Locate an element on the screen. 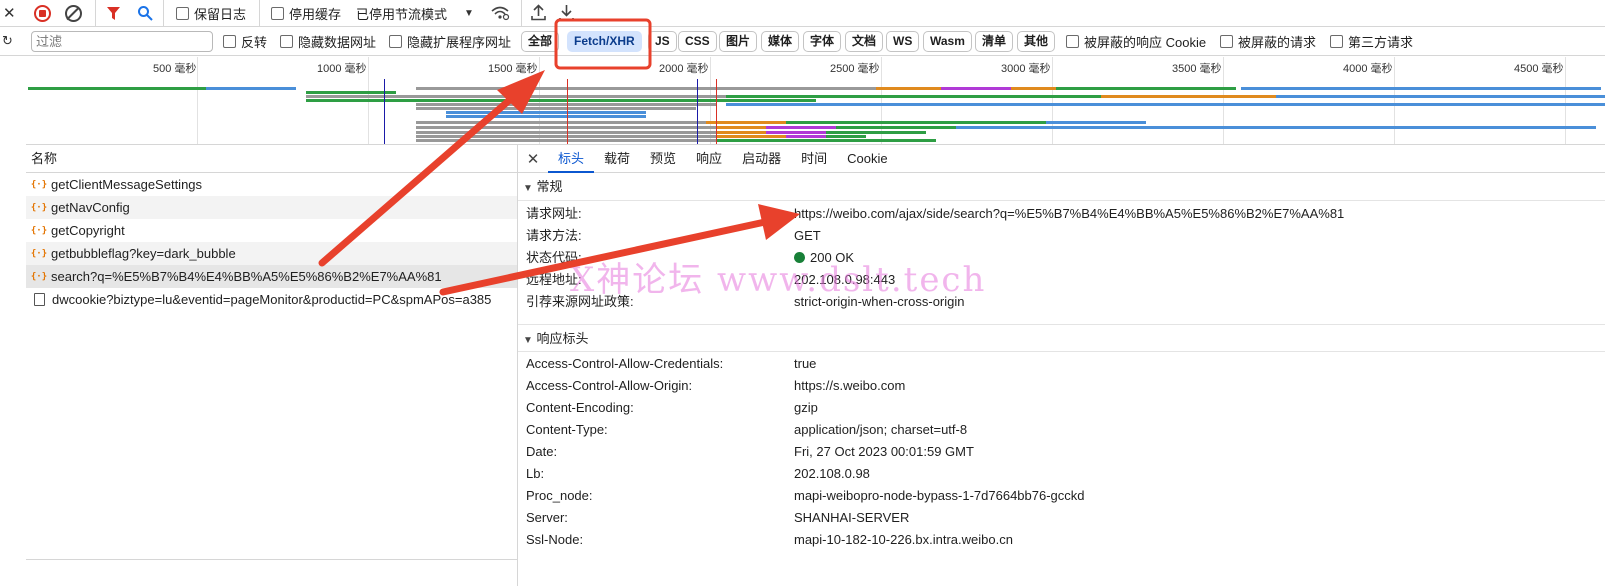  header-row: 状态代码: 200 OK is located at coordinates (1061, 258).